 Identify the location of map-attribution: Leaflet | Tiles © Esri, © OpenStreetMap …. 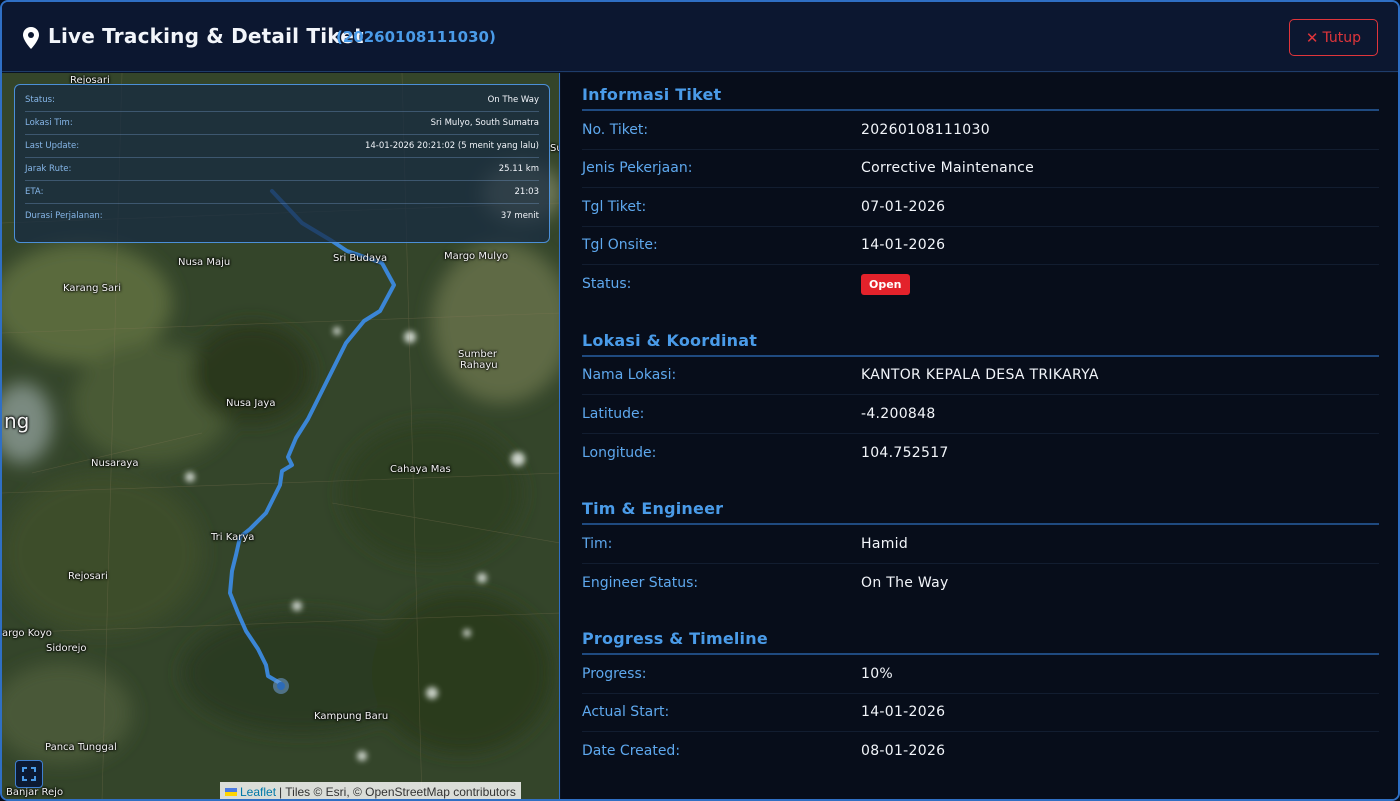
(370, 790).